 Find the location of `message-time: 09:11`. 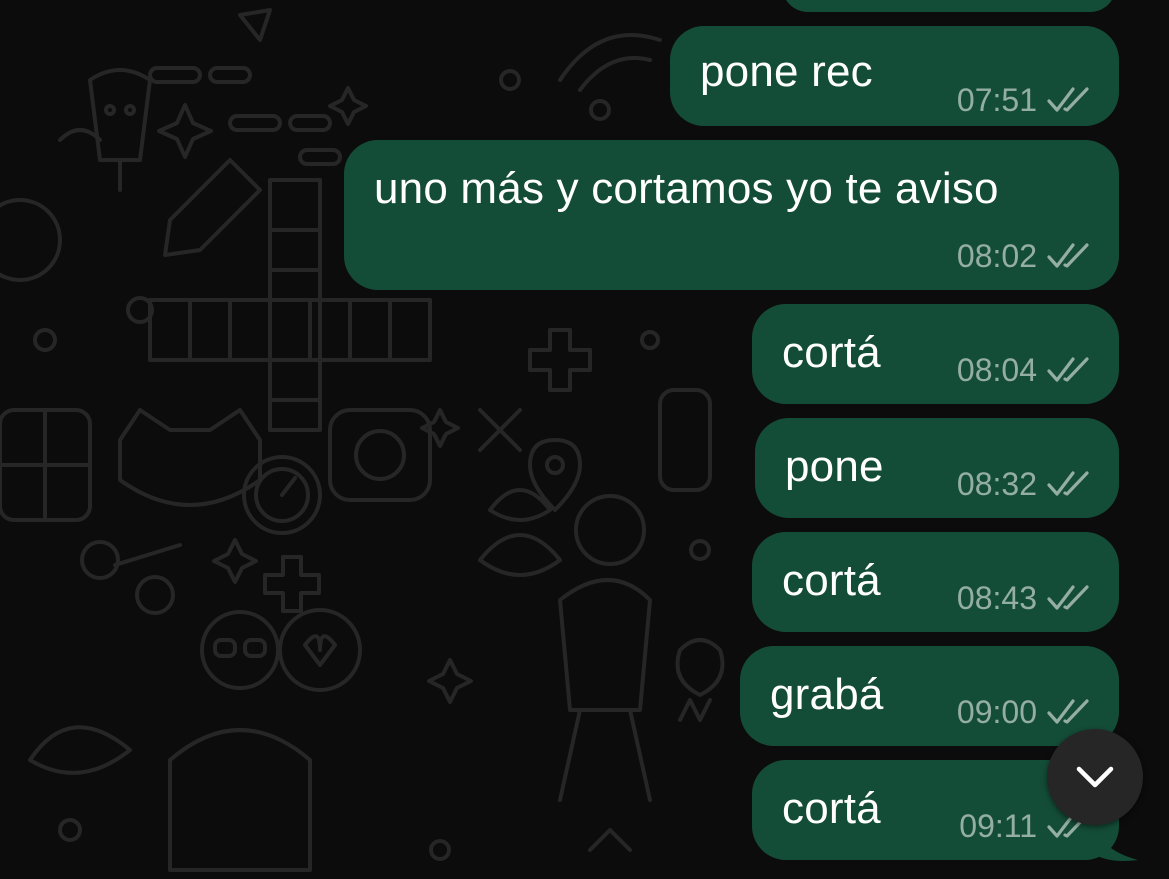

message-time: 09:11 is located at coordinates (998, 825).